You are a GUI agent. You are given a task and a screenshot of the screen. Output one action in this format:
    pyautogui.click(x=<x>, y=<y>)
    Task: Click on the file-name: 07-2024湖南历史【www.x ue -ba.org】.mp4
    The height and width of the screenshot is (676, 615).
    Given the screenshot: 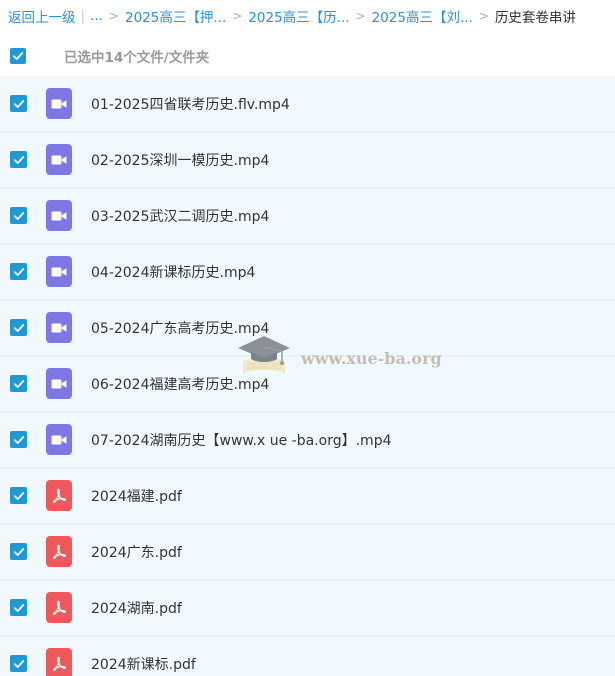 What is the action you would take?
    pyautogui.click(x=241, y=440)
    